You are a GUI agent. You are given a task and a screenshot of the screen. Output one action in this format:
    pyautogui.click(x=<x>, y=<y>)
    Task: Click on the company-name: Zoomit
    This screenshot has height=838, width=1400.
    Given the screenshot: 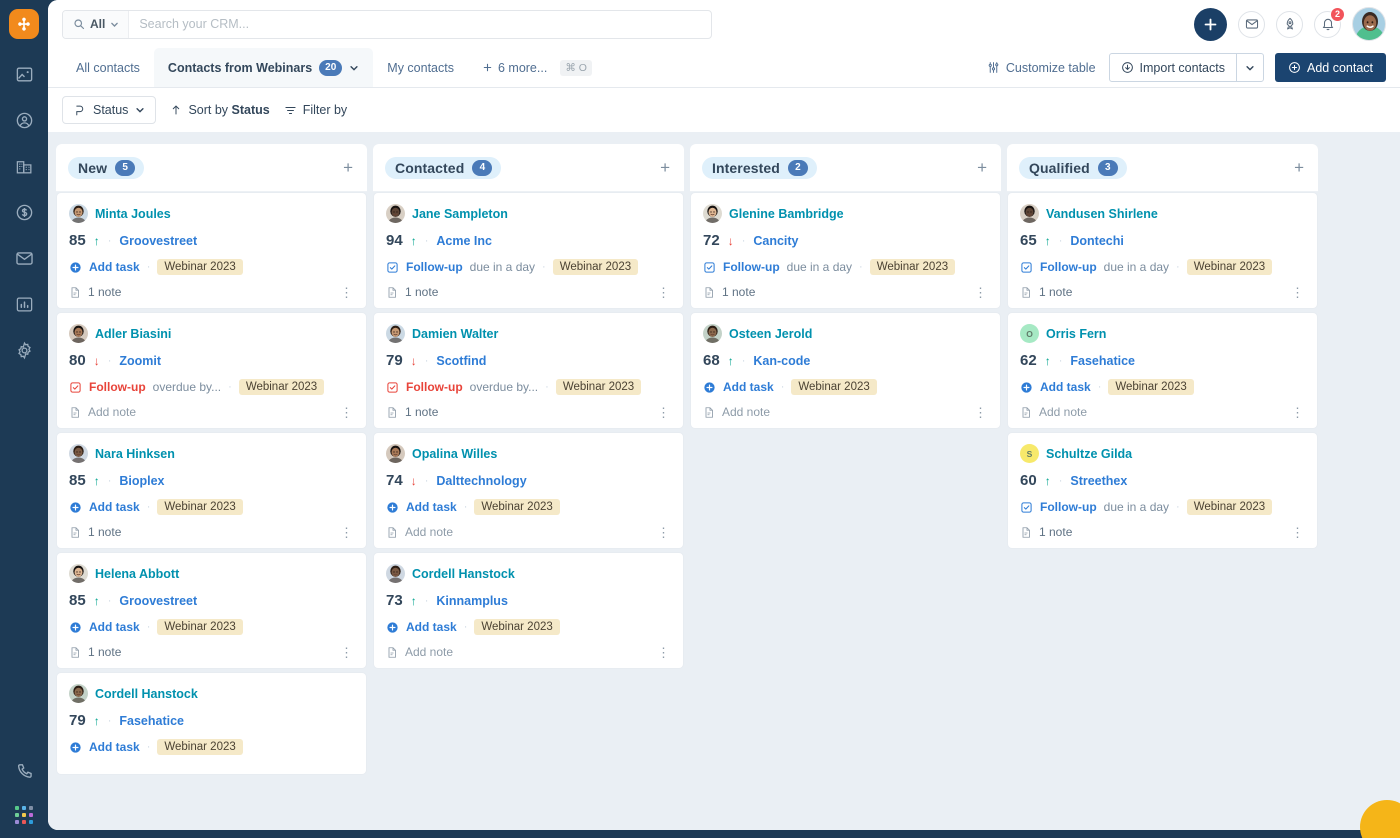 What is the action you would take?
    pyautogui.click(x=140, y=361)
    